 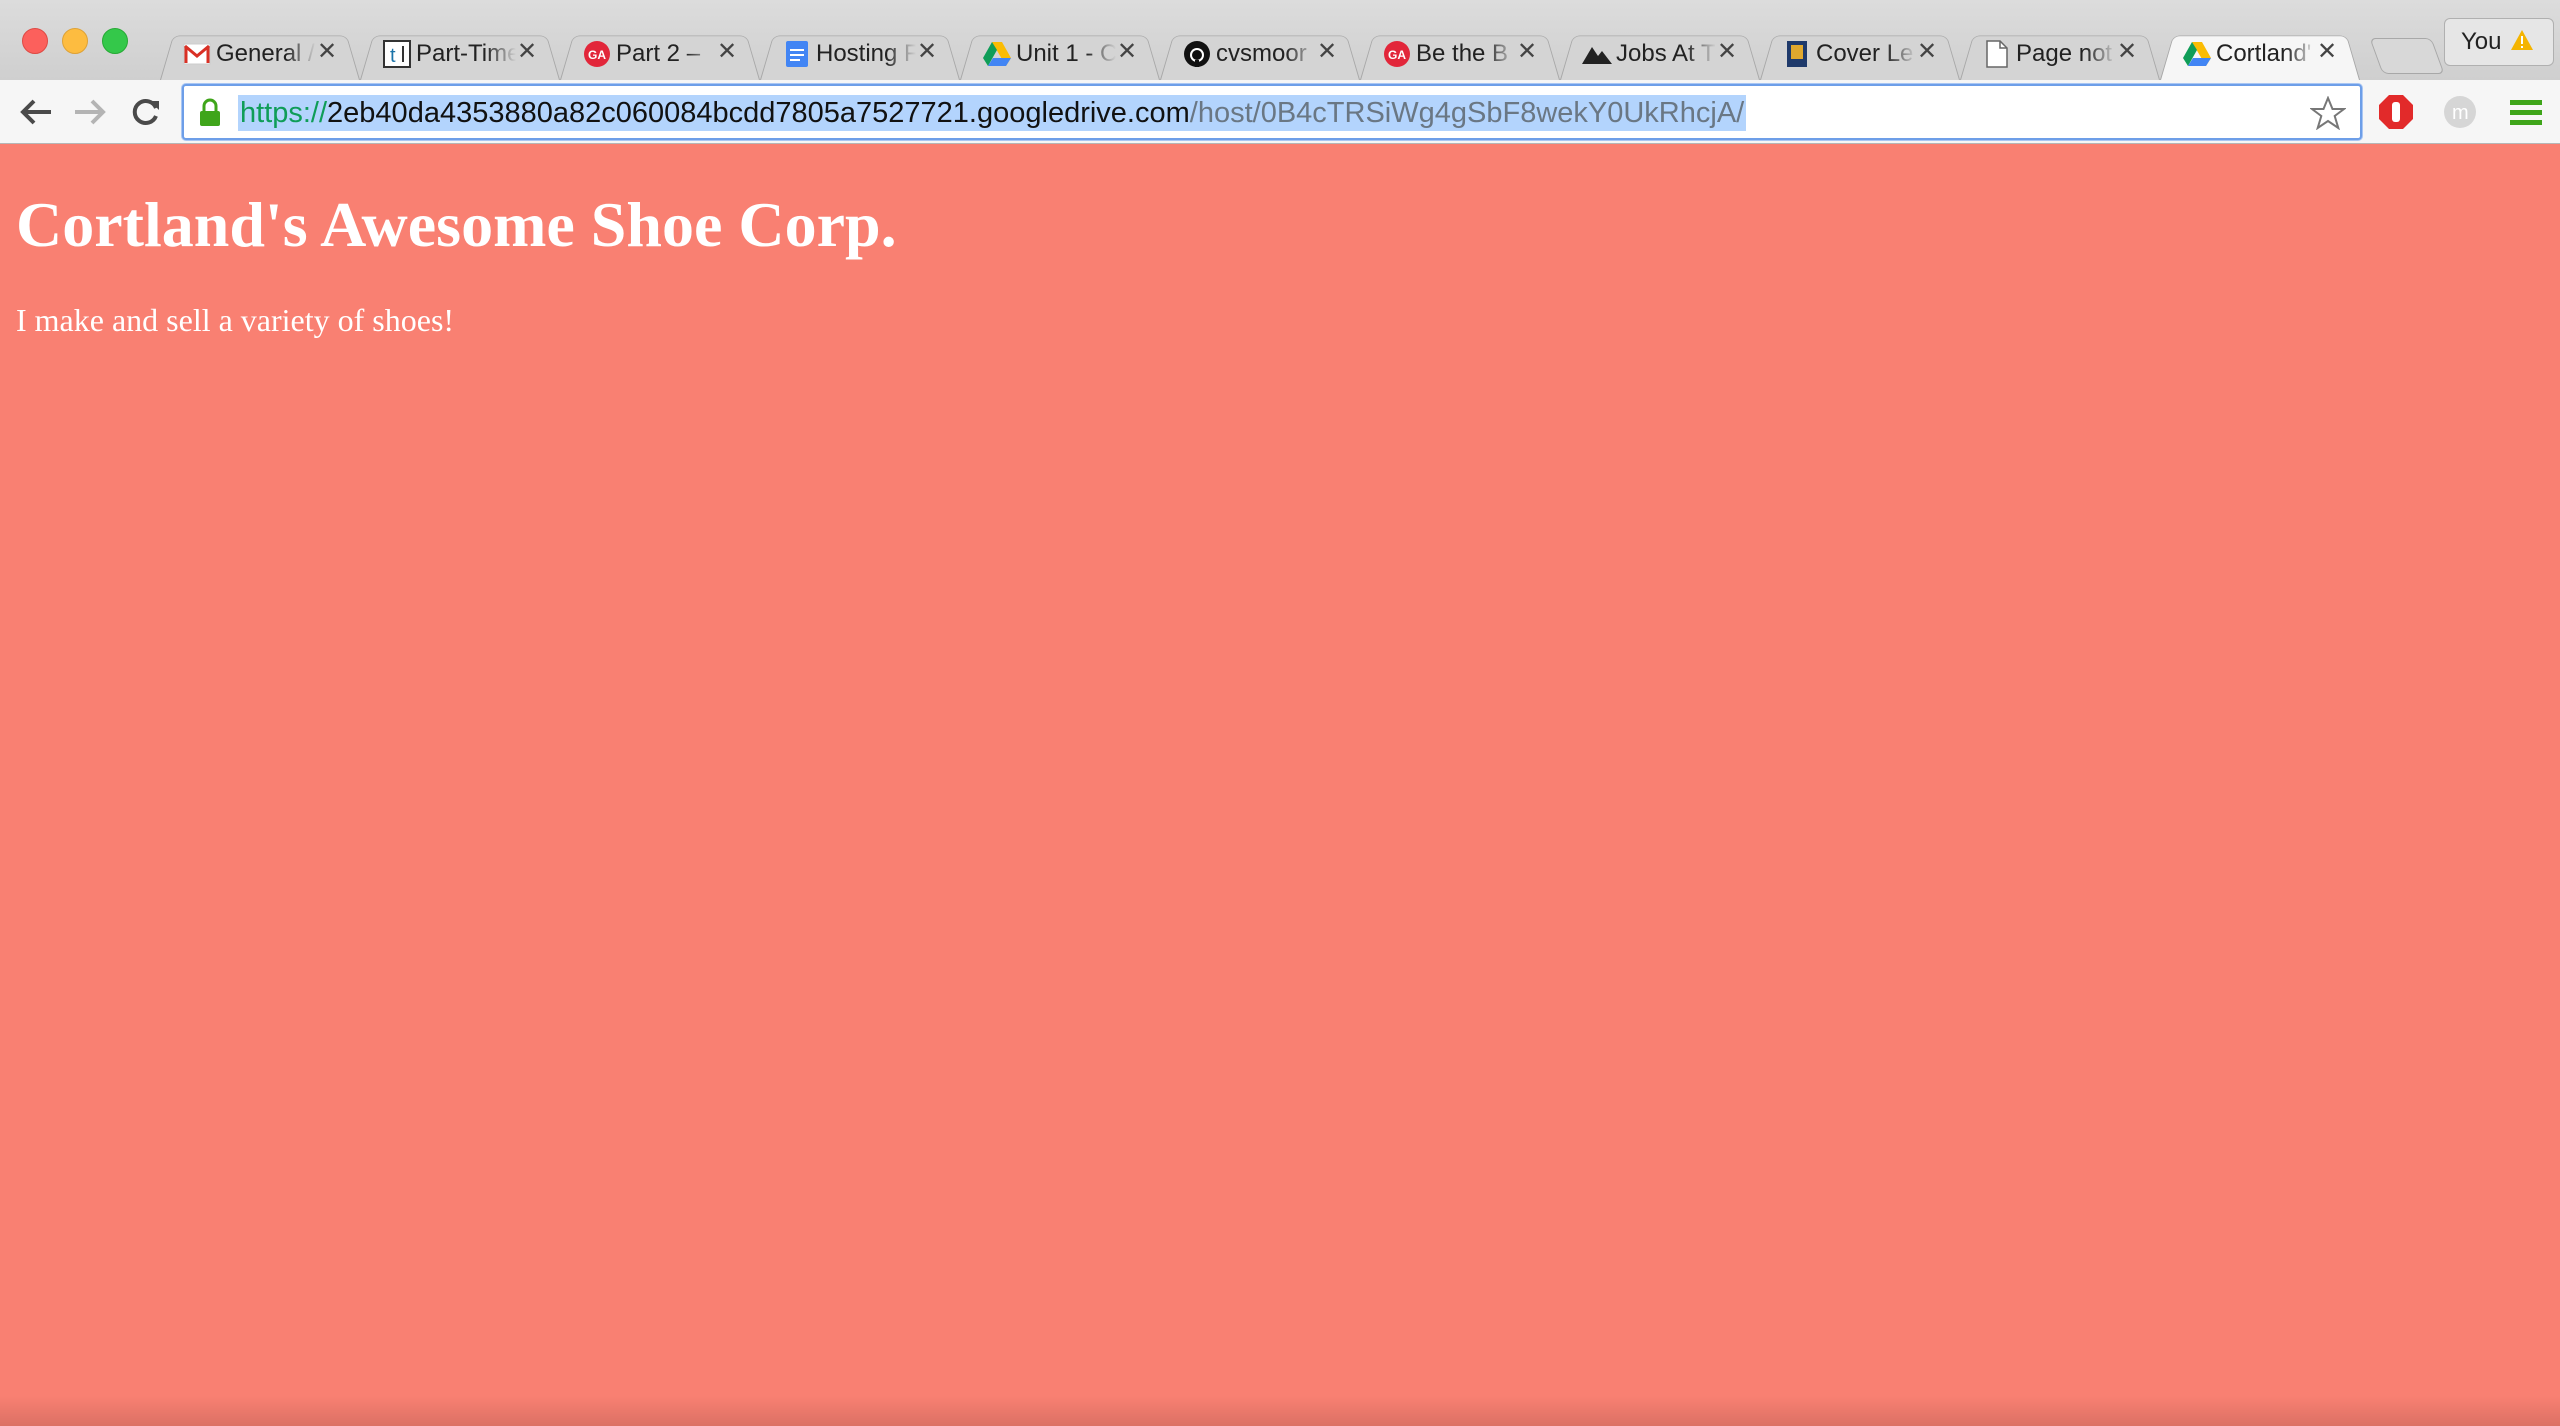 I want to click on tab-page-not-found: Page not ✕, so click(x=2060, y=54).